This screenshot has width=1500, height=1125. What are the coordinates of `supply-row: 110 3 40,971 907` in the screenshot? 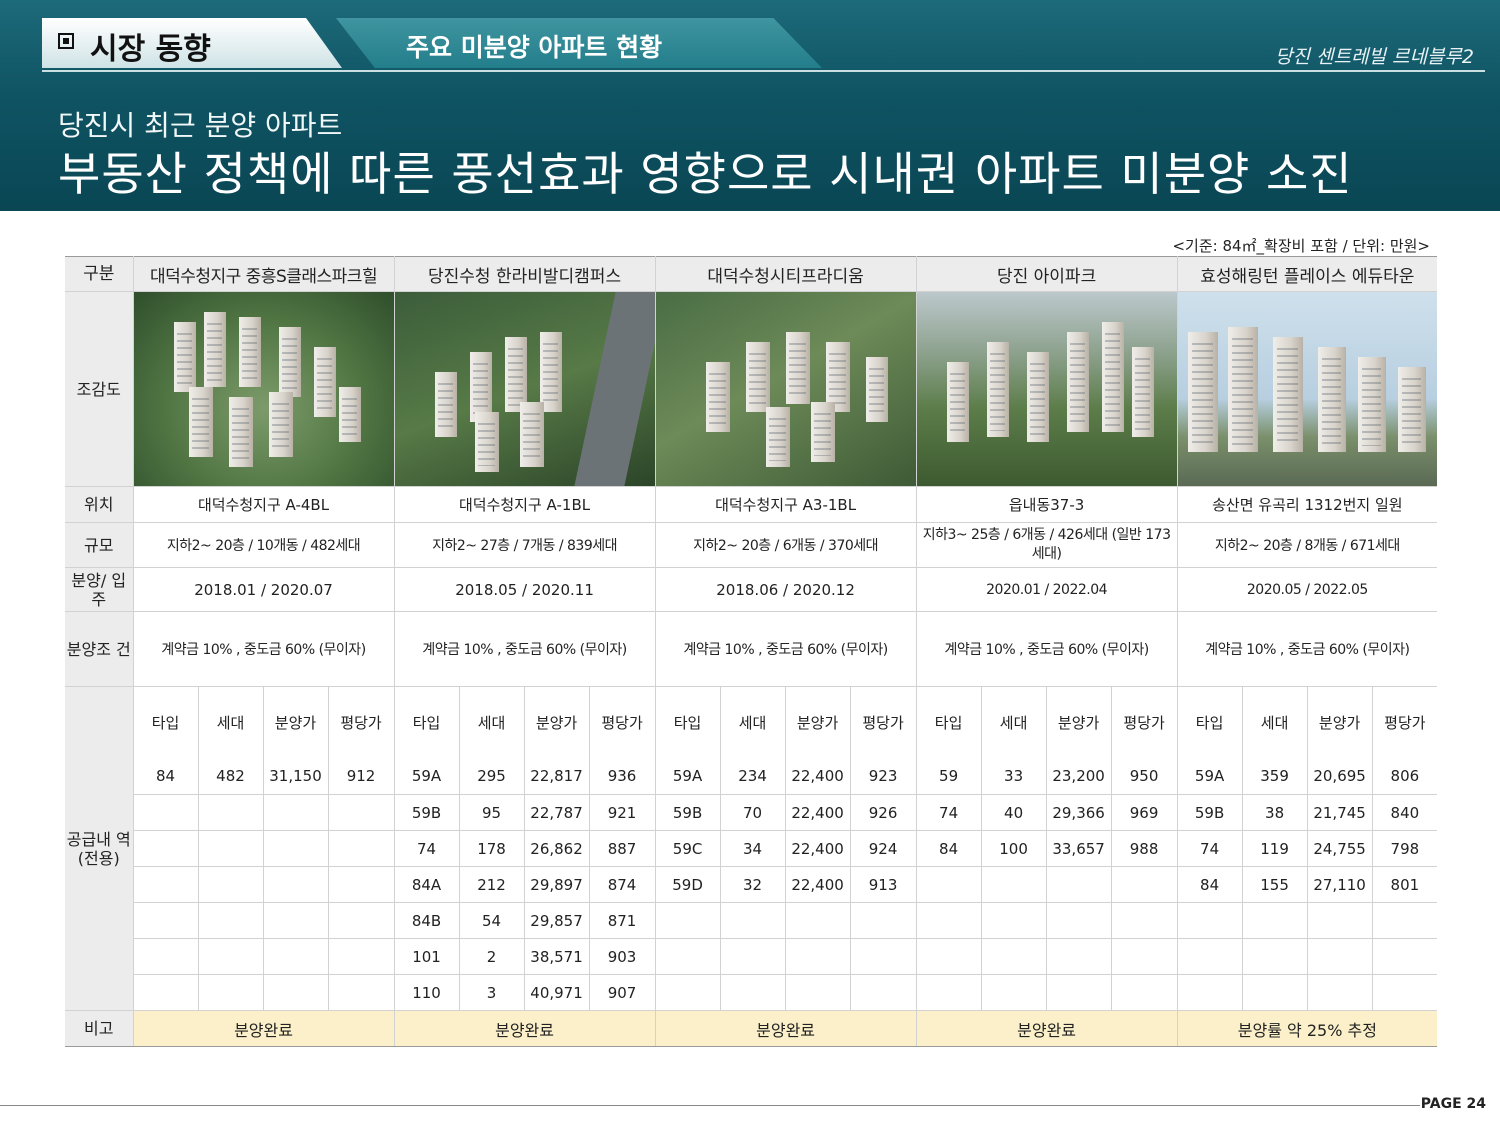 It's located at (751, 992).